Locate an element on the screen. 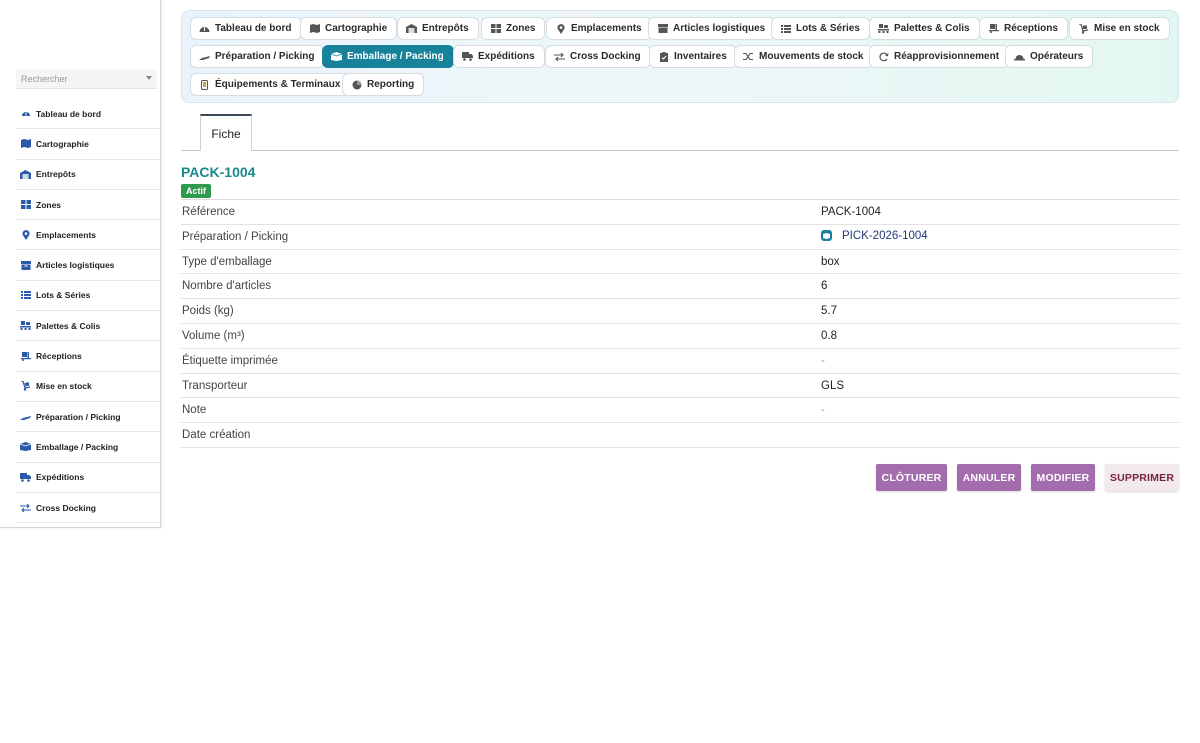  sidebar-item-emplacements: Emplacements is located at coordinates (88, 235).